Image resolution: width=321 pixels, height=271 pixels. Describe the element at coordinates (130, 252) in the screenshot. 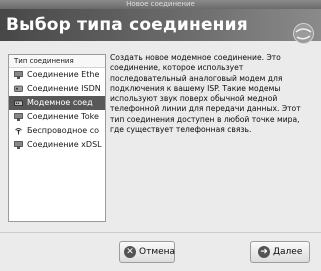

I see `cancel-icon: ✕` at that location.